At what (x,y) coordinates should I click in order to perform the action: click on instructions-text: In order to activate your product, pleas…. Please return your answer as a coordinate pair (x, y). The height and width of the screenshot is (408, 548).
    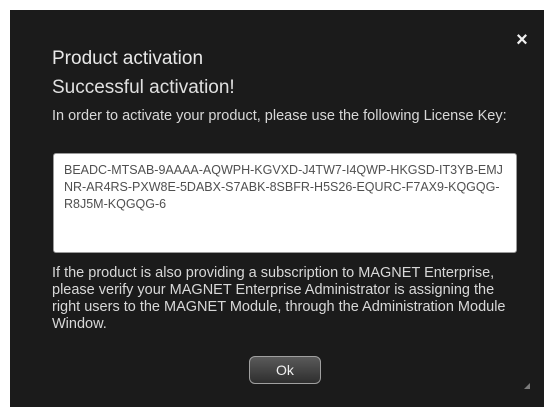
    Looking at the image, I should click on (279, 116).